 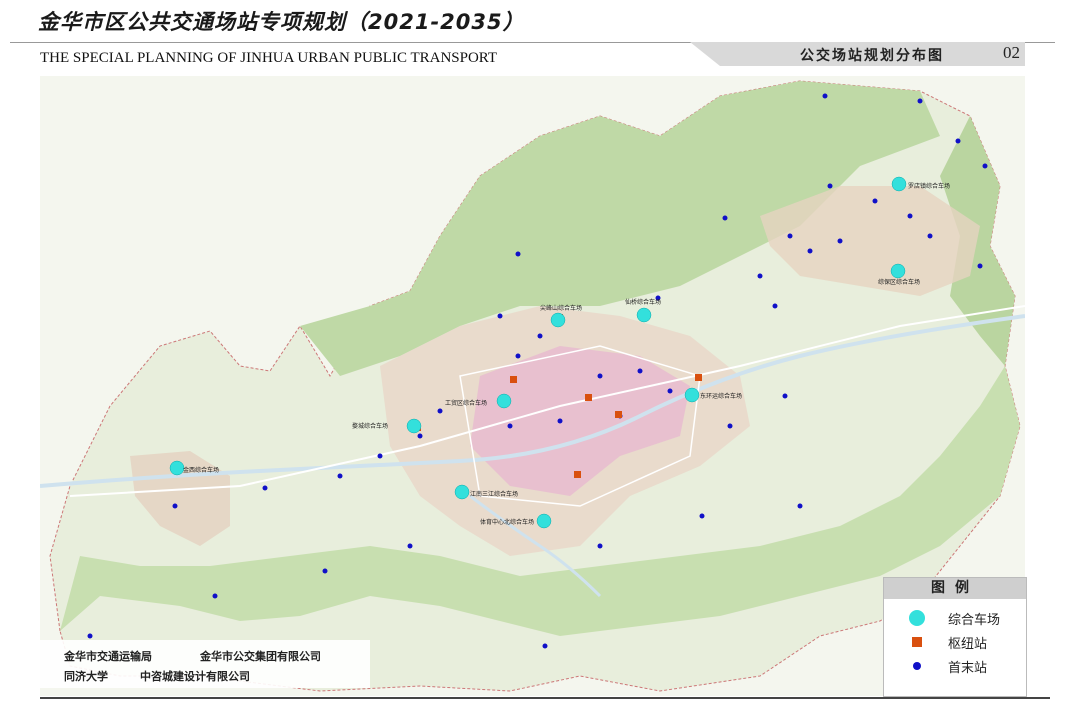 What do you see at coordinates (721, 396) in the screenshot?
I see `hub-label: 东环运综合车场` at bounding box center [721, 396].